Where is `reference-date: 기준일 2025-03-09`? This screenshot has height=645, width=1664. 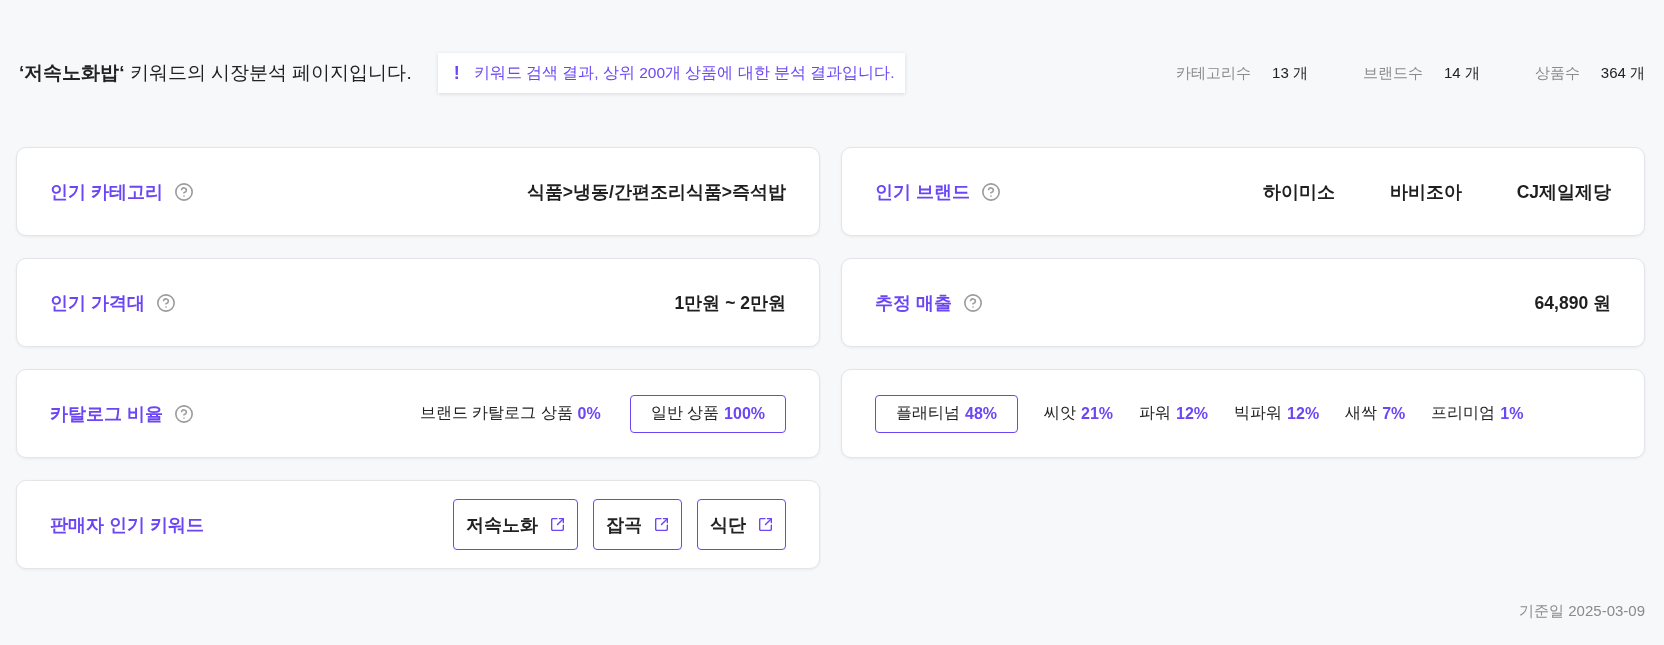 reference-date: 기준일 2025-03-09 is located at coordinates (1582, 611).